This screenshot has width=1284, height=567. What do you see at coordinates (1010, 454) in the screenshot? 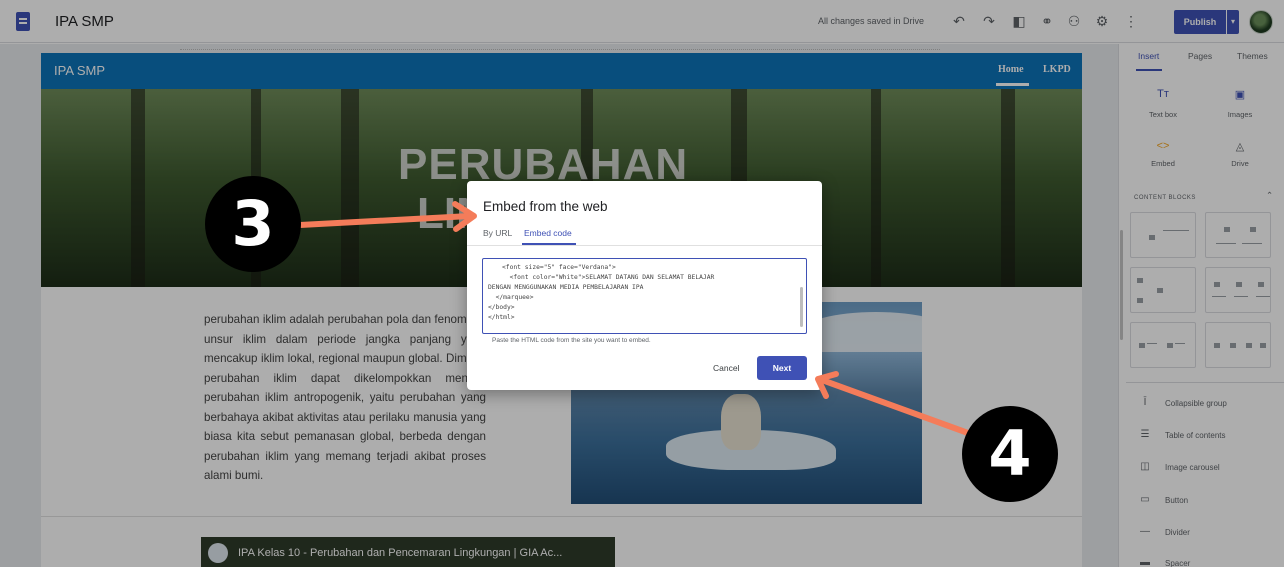
I see `step-4-badge: 4` at bounding box center [1010, 454].